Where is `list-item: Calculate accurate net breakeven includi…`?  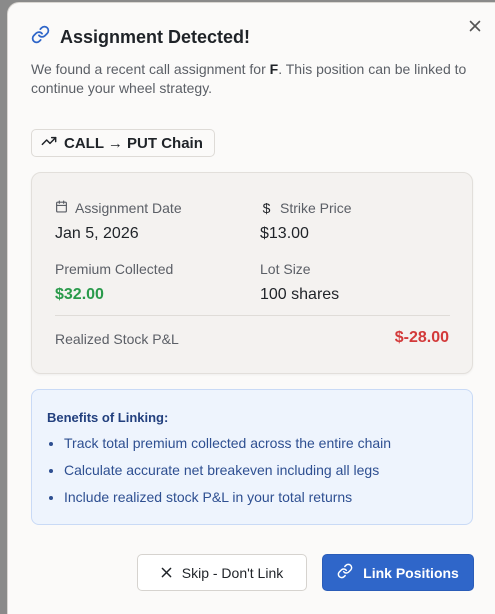 list-item: Calculate accurate net breakeven includi… is located at coordinates (219, 475).